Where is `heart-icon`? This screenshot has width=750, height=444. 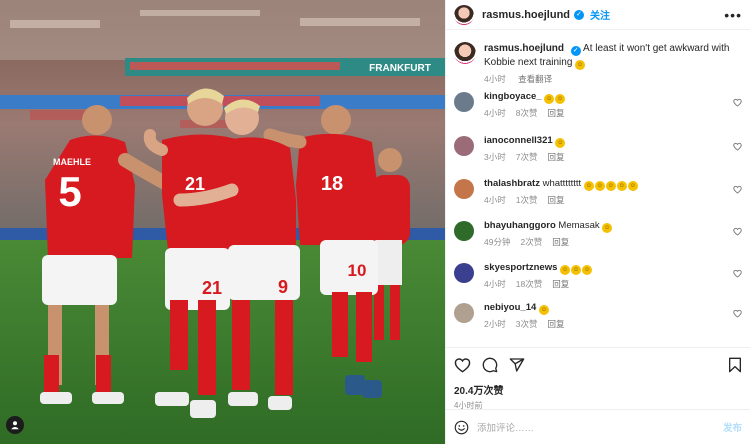
heart-icon is located at coordinates (462, 365).